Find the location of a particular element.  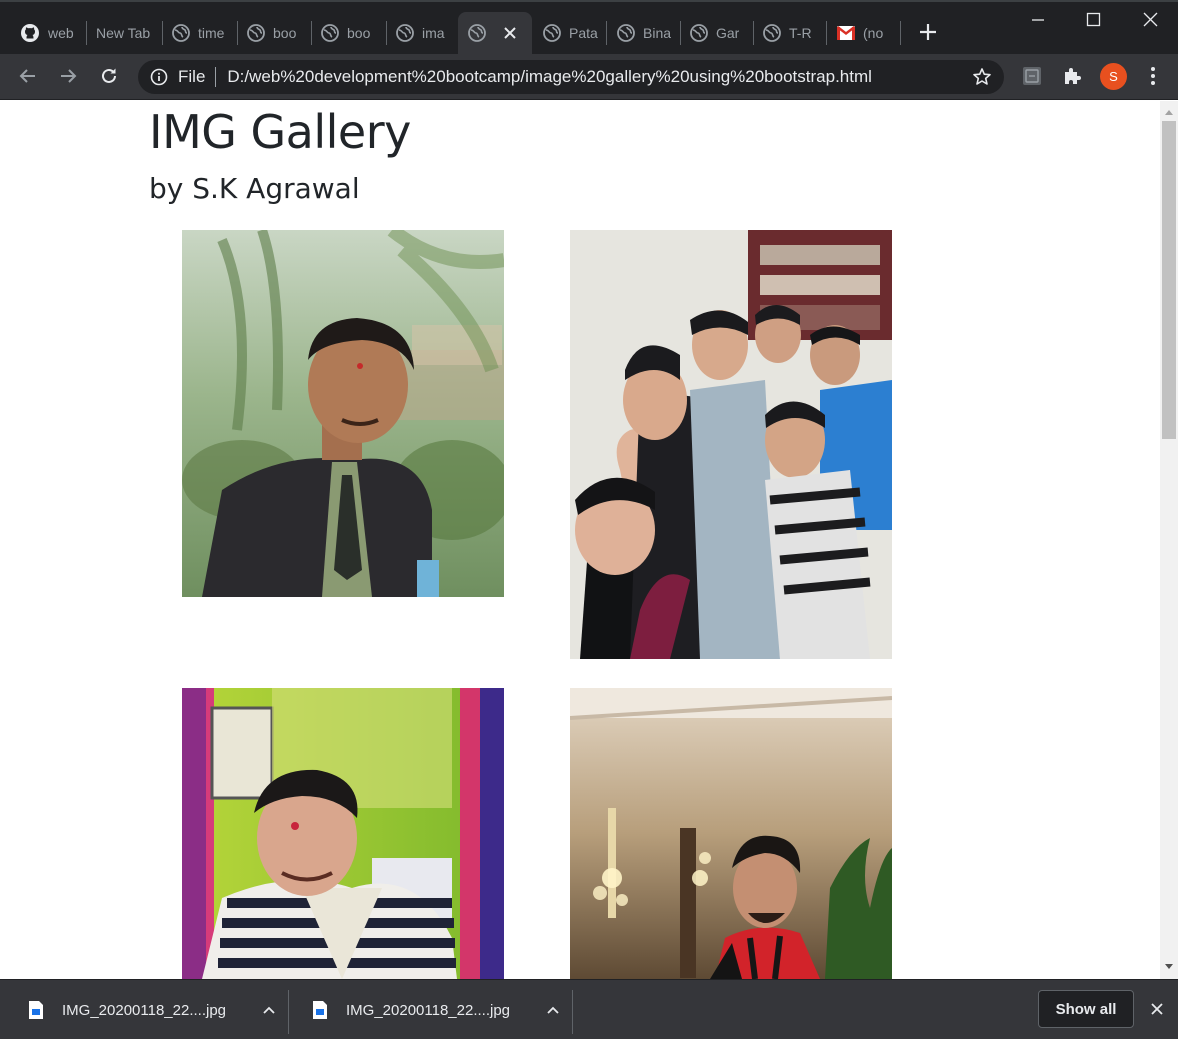

tab-title: web is located at coordinates (61, 33).